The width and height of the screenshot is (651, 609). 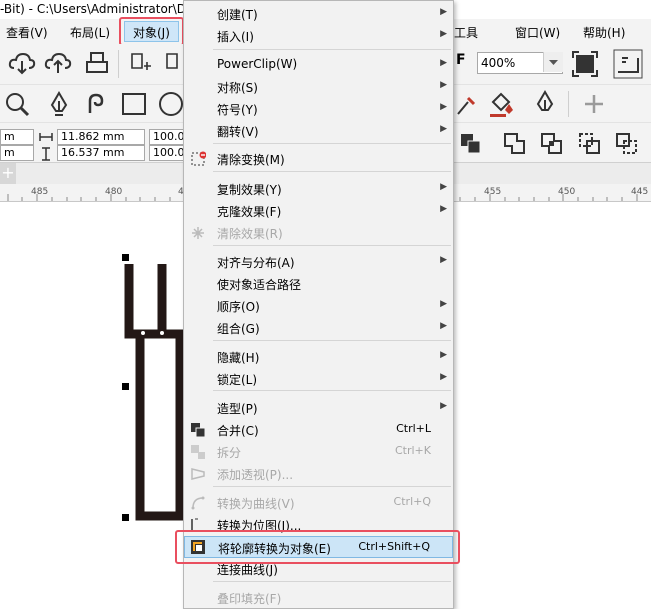 What do you see at coordinates (545, 104) in the screenshot?
I see `smart-drawing-icon` at bounding box center [545, 104].